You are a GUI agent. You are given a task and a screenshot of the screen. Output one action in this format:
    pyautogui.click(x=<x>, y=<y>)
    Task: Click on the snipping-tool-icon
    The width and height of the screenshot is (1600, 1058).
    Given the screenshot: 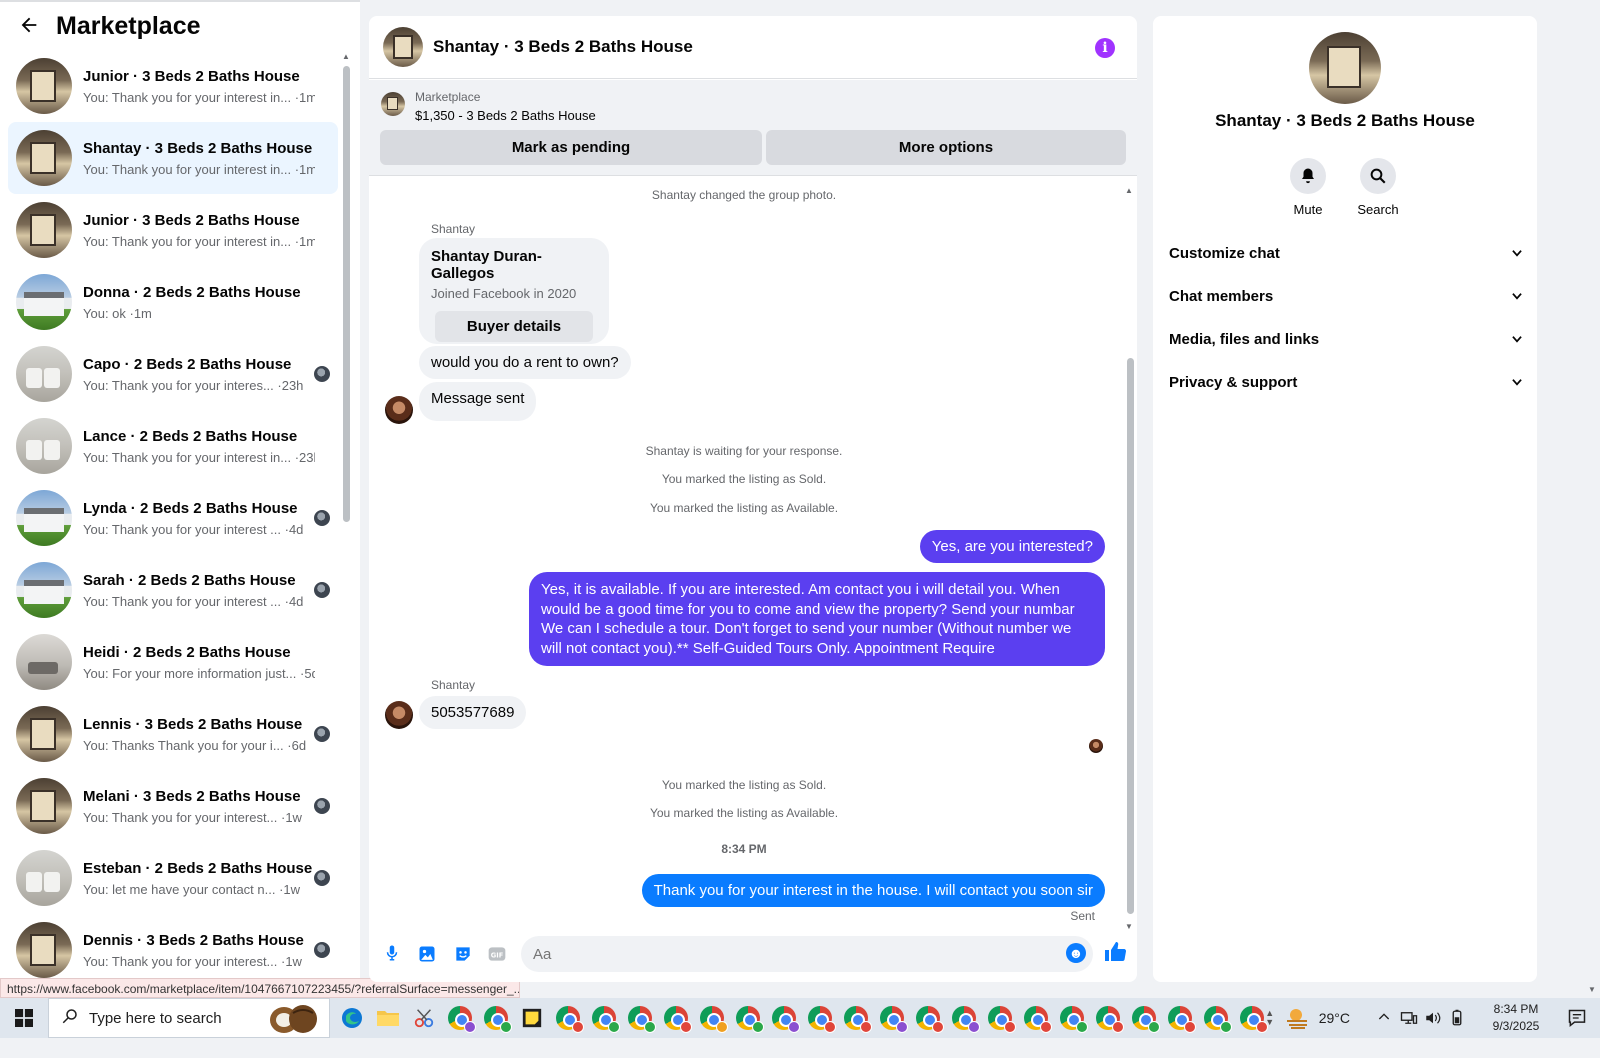 What is the action you would take?
    pyautogui.click(x=424, y=1018)
    